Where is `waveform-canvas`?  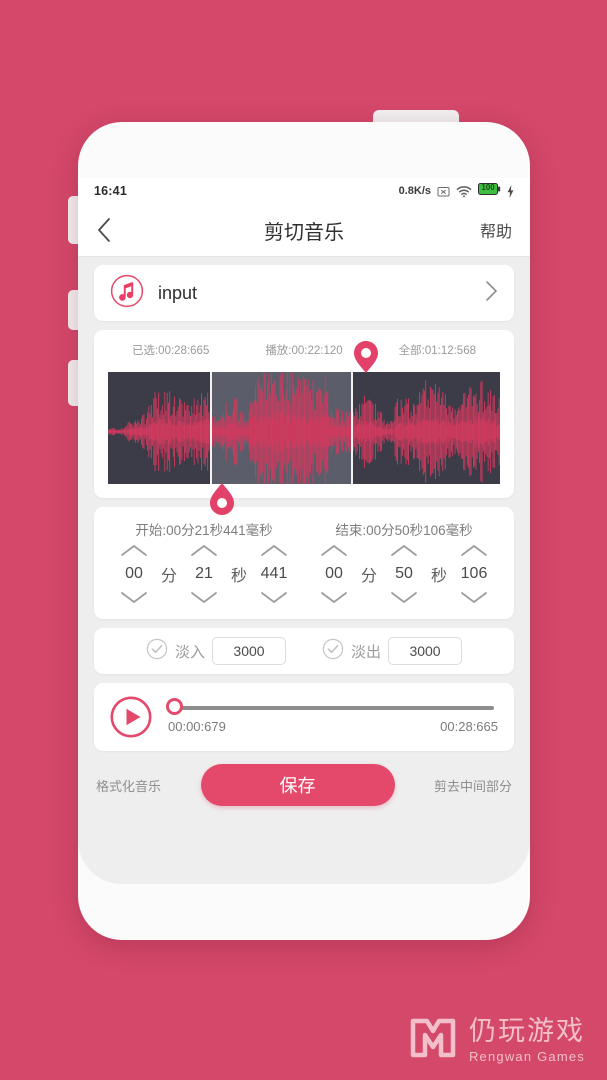
waveform-canvas is located at coordinates (304, 428).